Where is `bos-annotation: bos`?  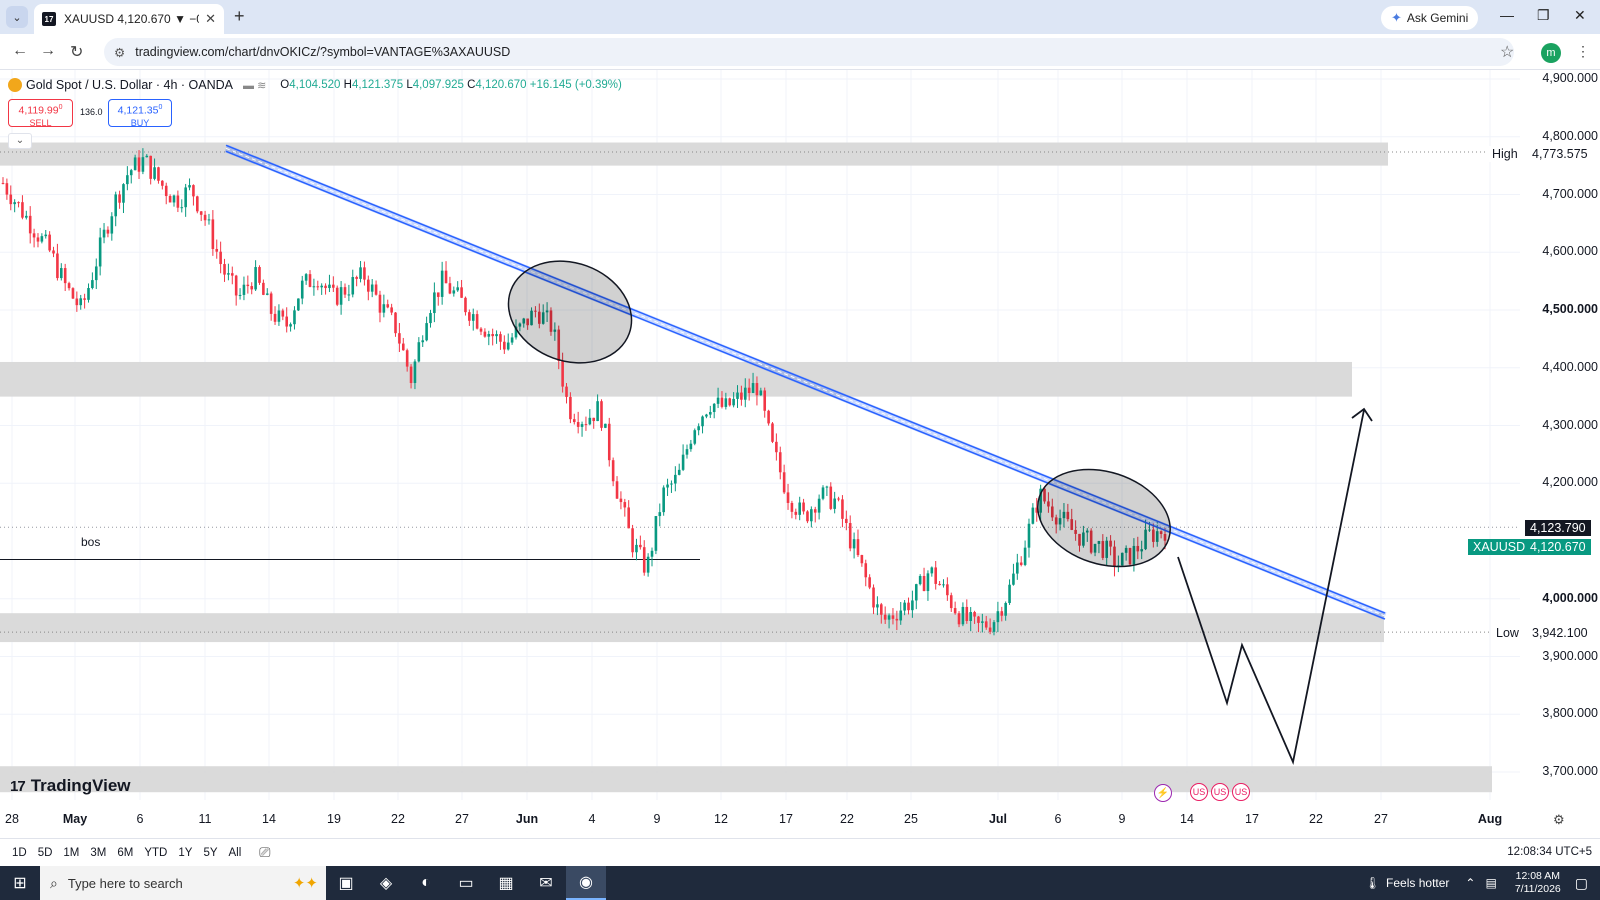
bos-annotation: bos is located at coordinates (91, 542).